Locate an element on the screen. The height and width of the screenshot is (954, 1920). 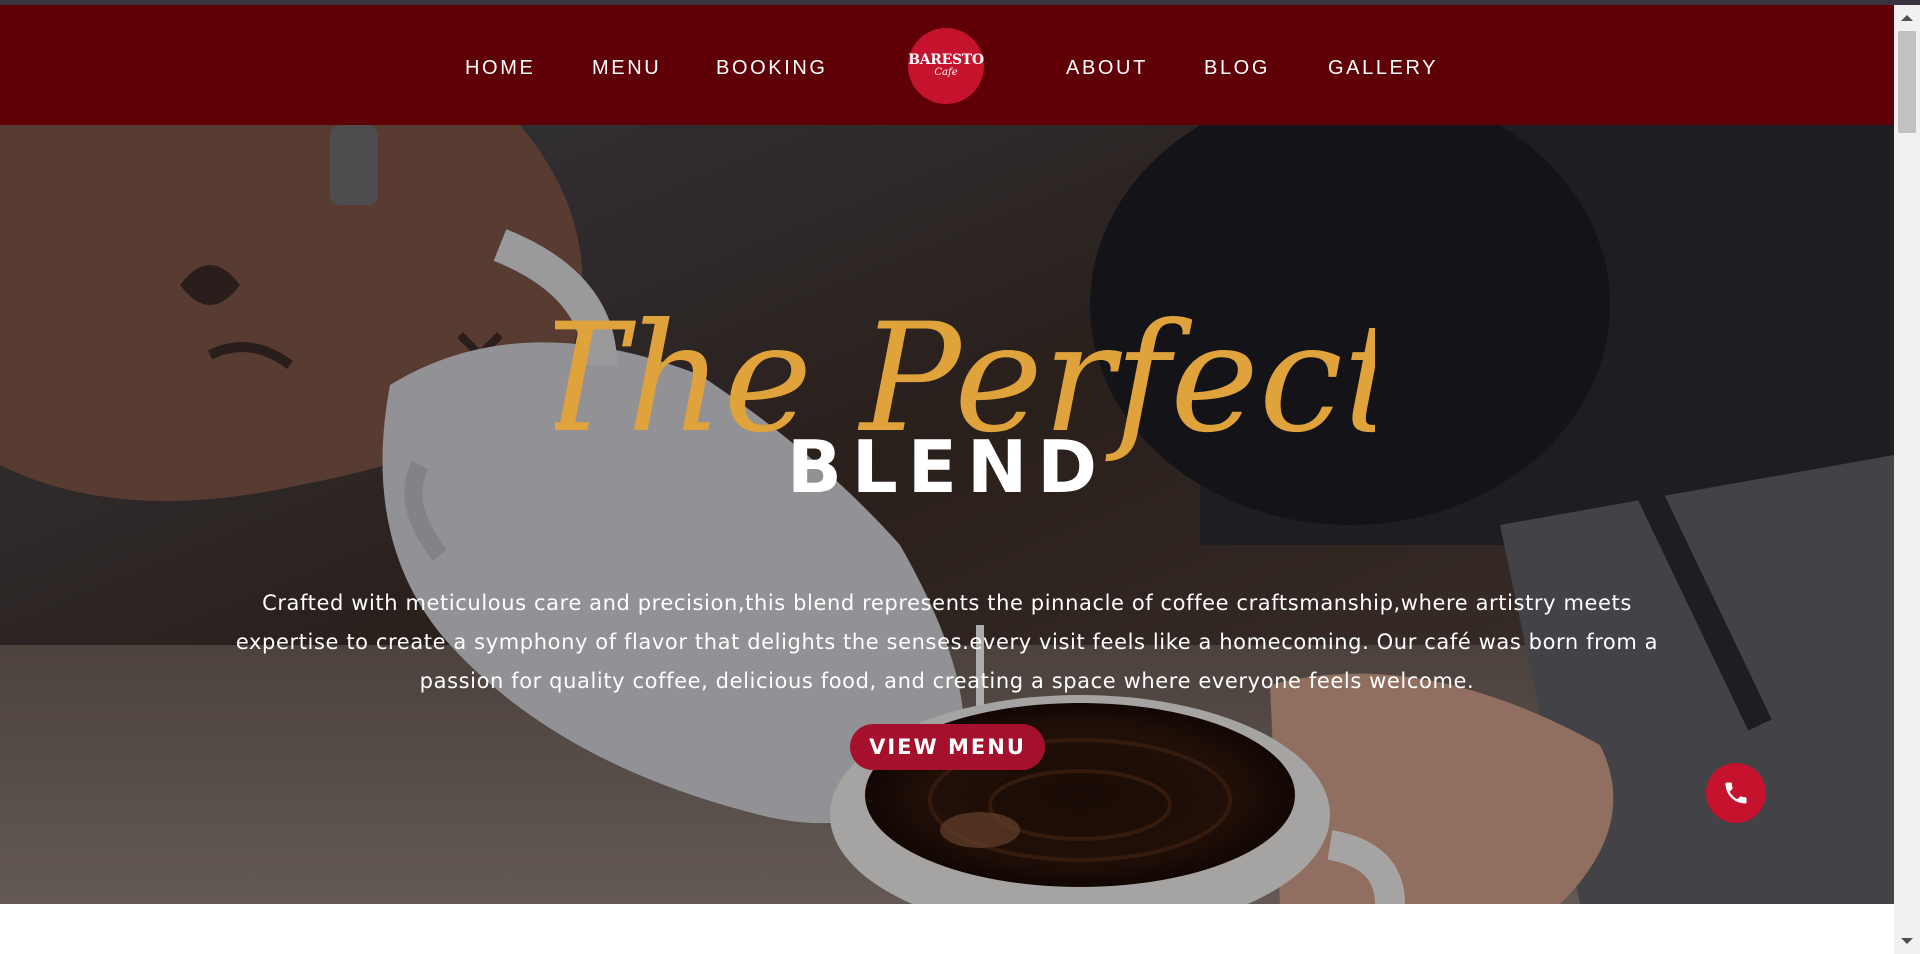
nav-menu: MENU is located at coordinates (626, 68).